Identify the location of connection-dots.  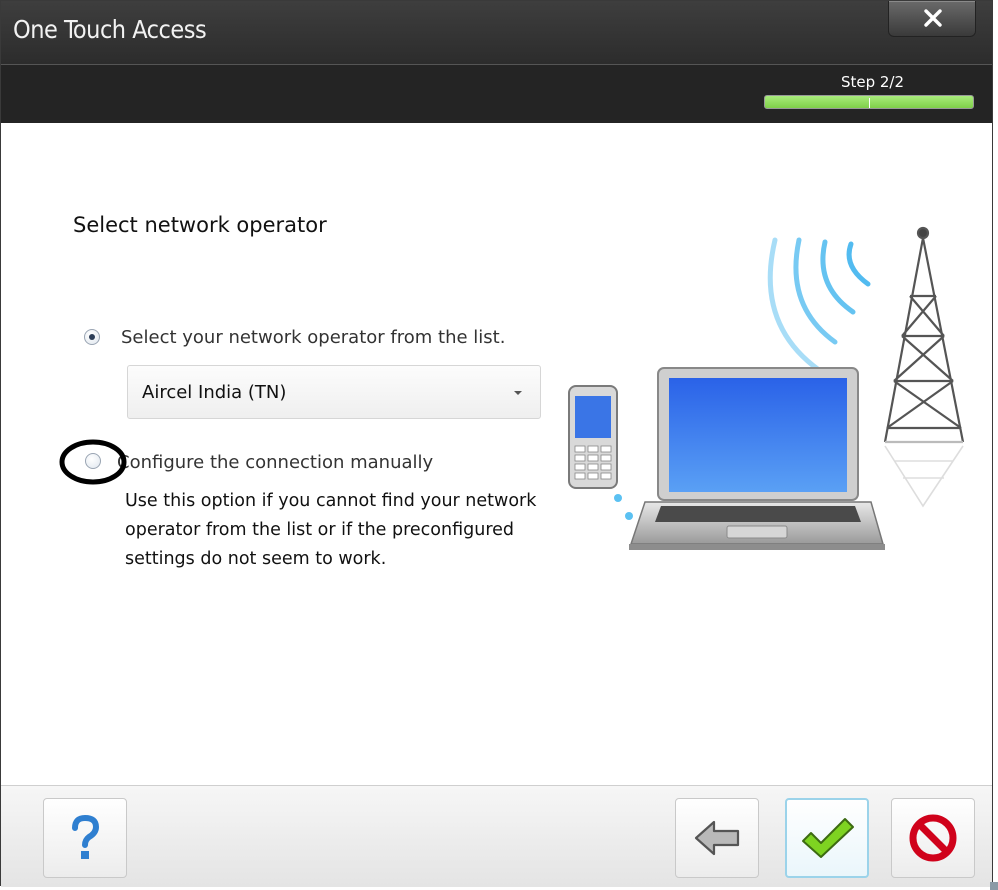
(623, 507).